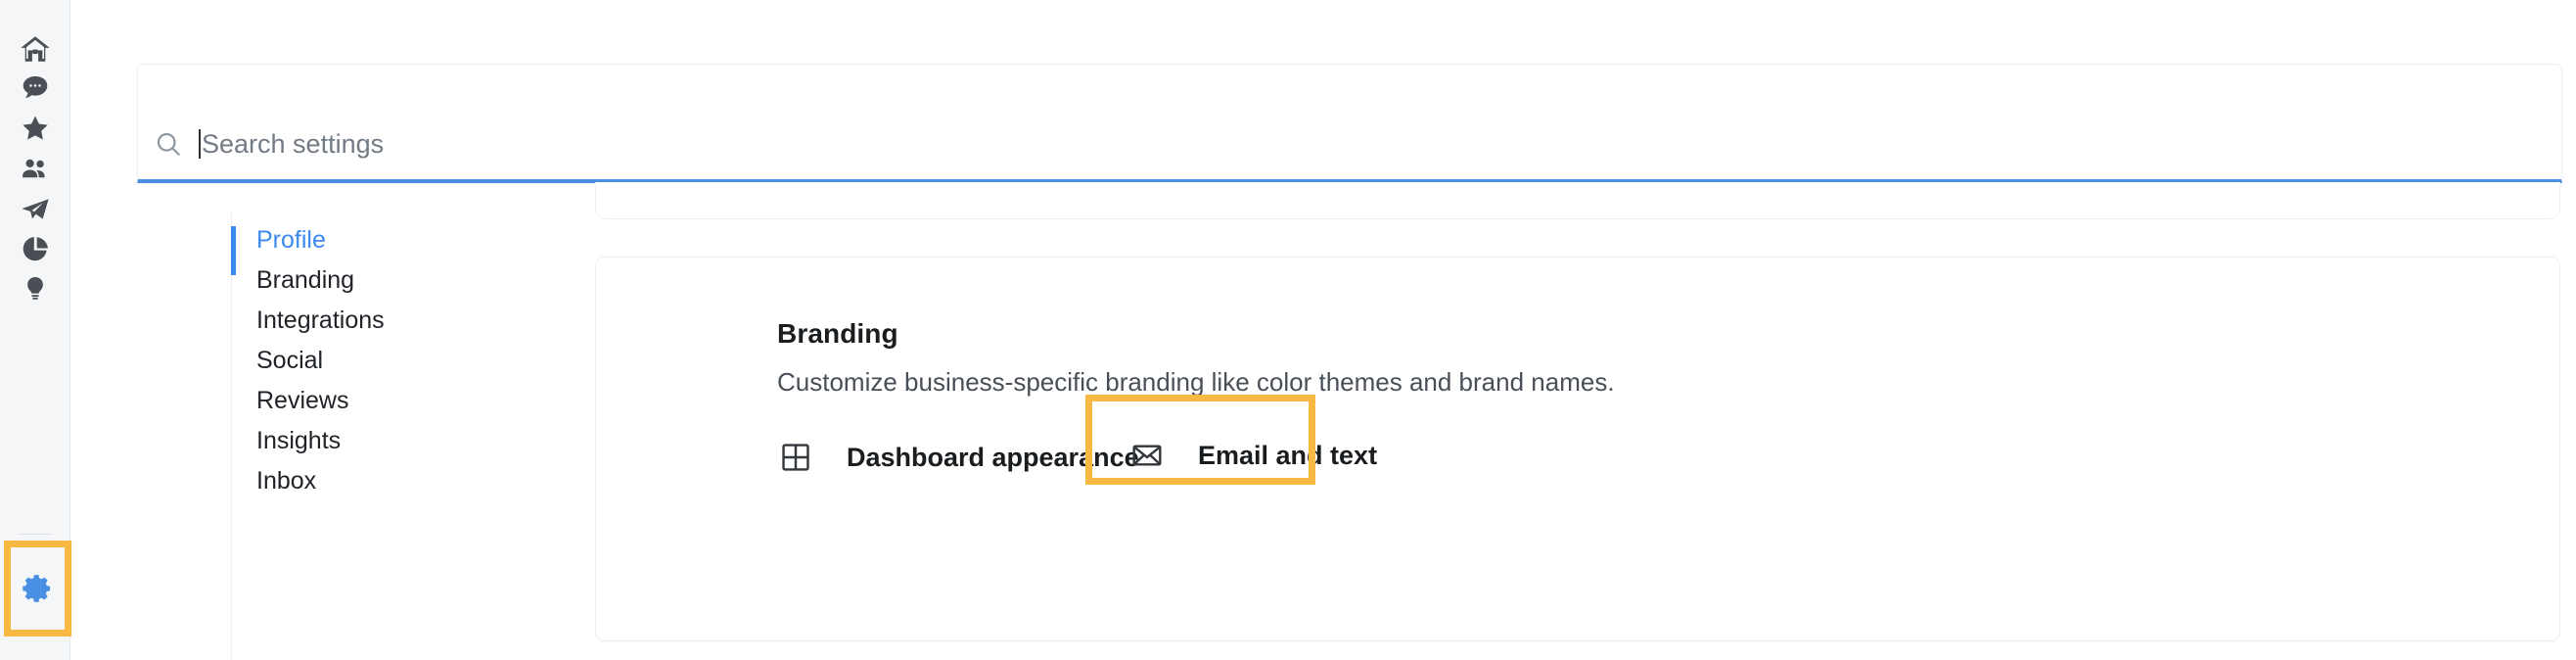  I want to click on sidebar-item-reviews: Reviews, so click(403, 401).